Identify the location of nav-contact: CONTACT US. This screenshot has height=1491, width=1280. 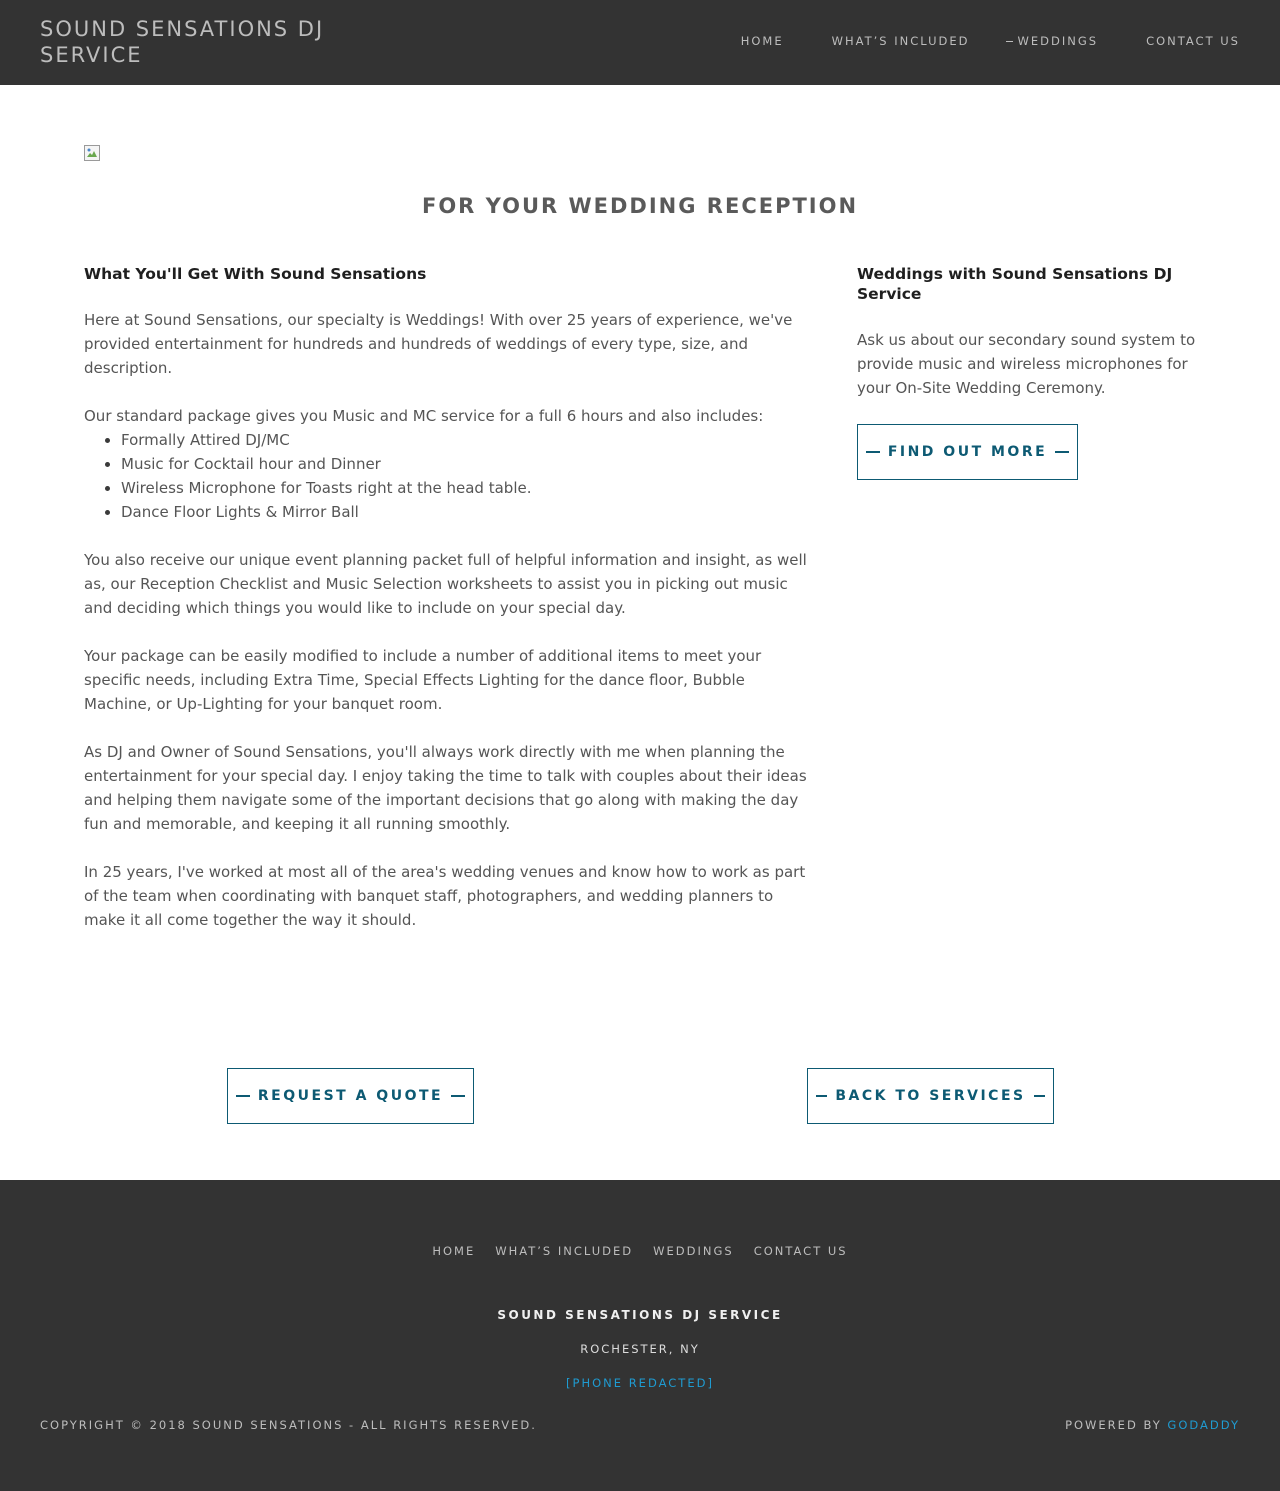
(1193, 41).